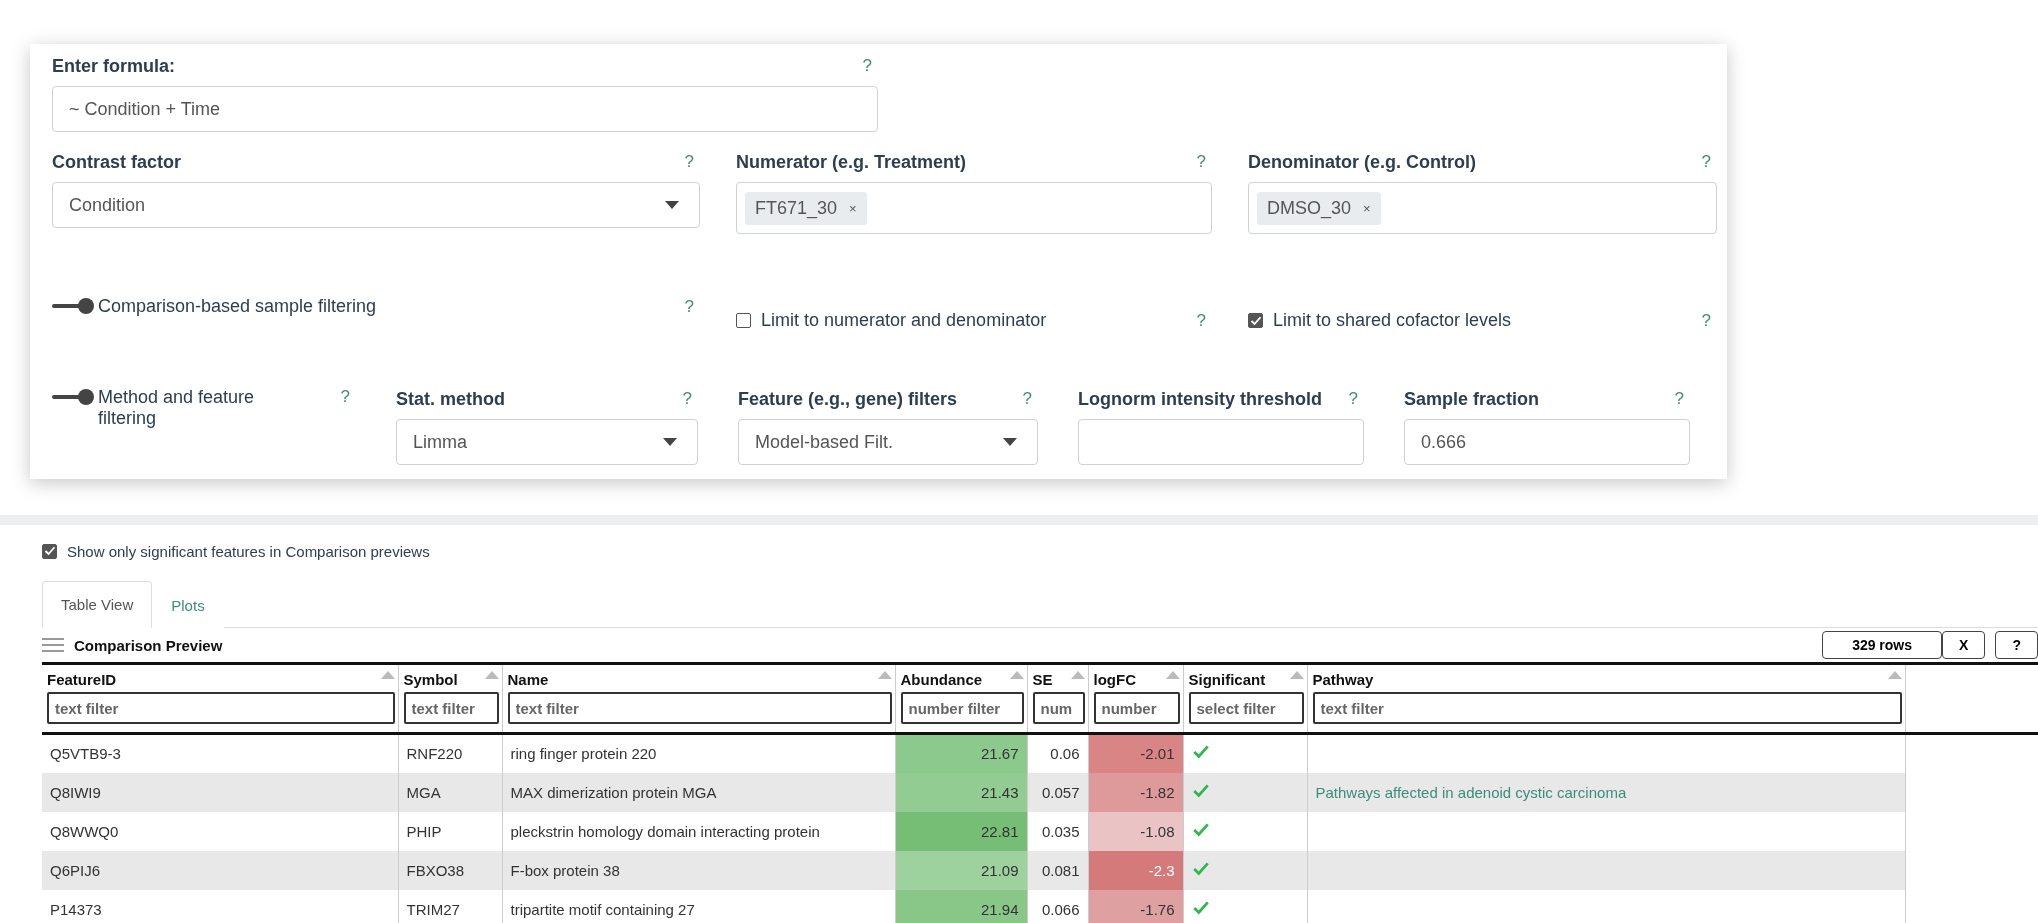  What do you see at coordinates (53, 645) in the screenshot?
I see `menu-icon` at bounding box center [53, 645].